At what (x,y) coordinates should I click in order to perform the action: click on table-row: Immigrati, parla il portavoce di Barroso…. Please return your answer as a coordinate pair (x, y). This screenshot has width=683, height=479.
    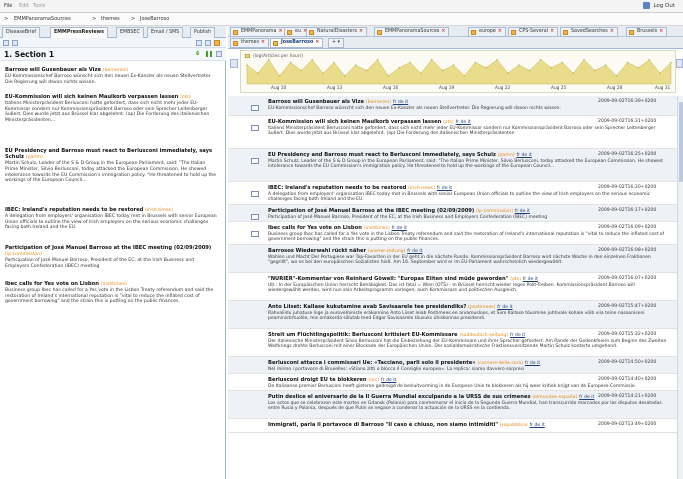
    Looking at the image, I should click on (452, 426).